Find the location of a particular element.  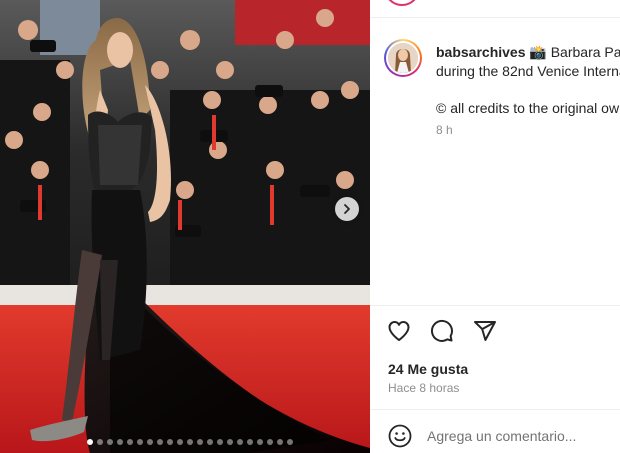

share-button is located at coordinates (485, 331).